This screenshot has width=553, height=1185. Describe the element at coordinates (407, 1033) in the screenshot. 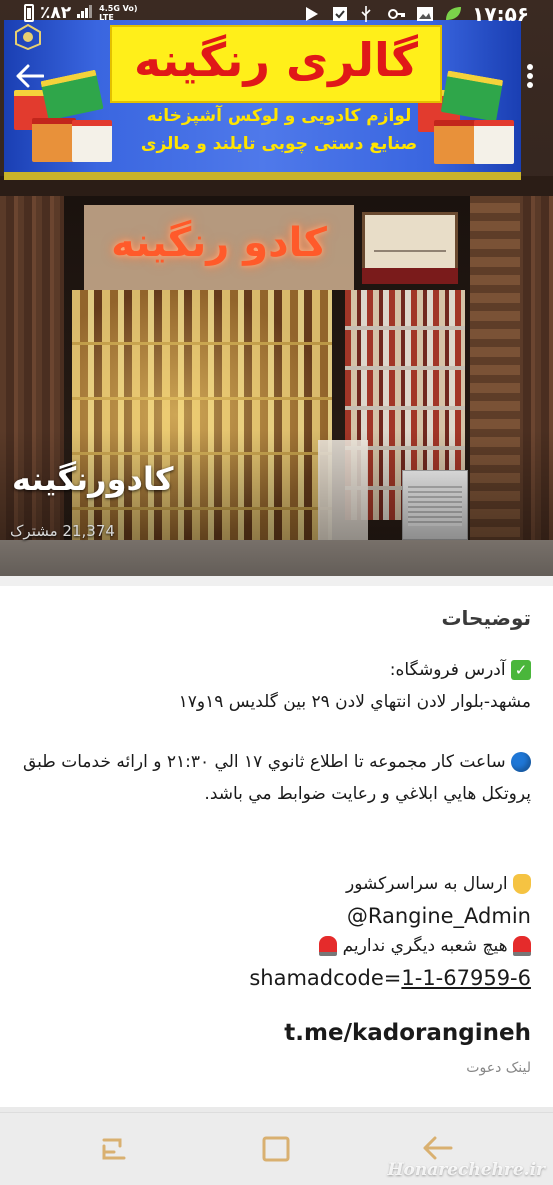

I see `invite-link: t.me/kadorangineh` at that location.